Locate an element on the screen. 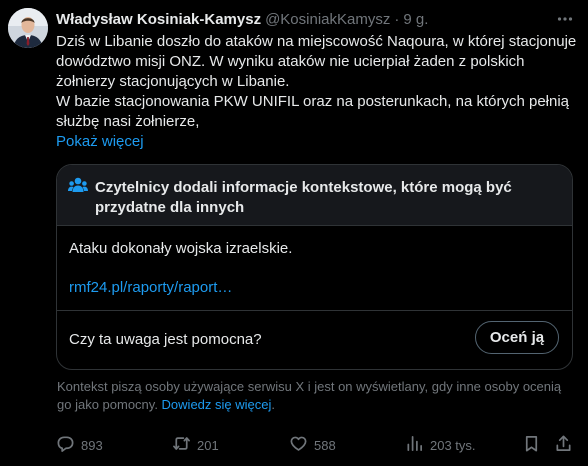 Image resolution: width=588 pixels, height=466 pixels. share-icon is located at coordinates (563, 445).